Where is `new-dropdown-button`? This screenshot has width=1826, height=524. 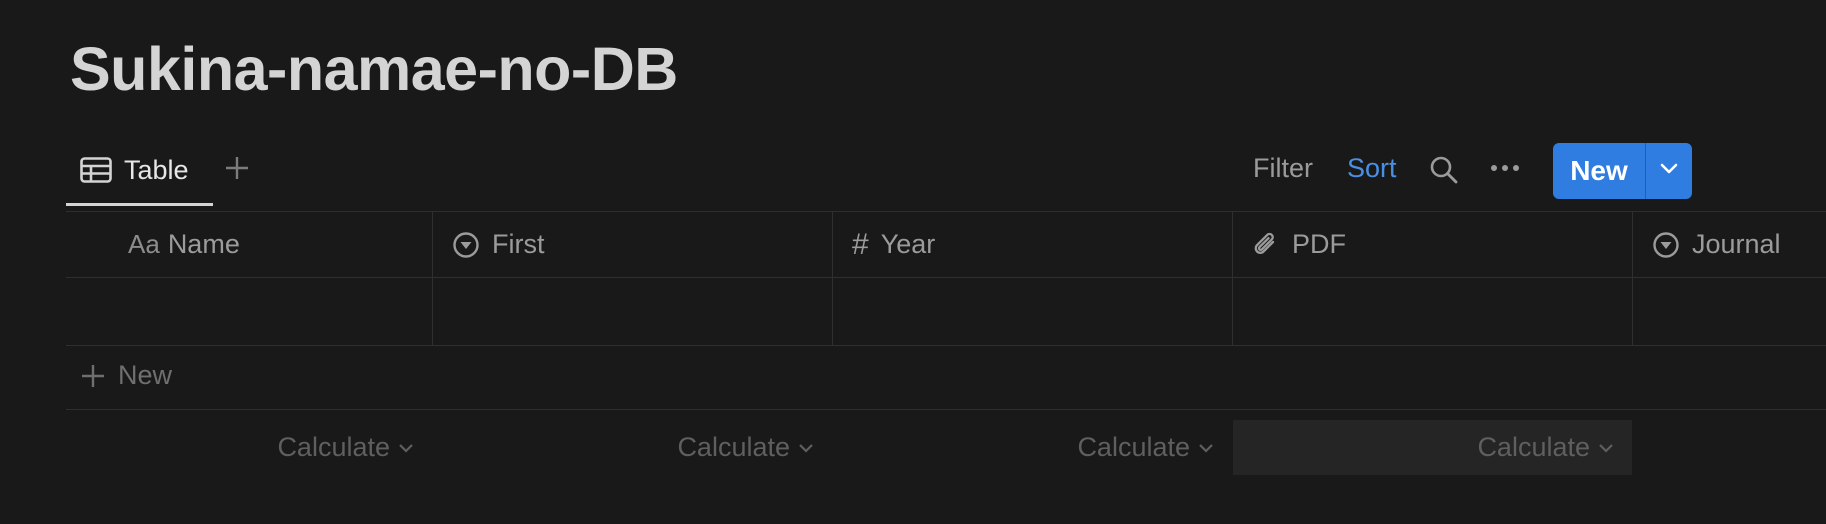
new-dropdown-button is located at coordinates (1669, 171).